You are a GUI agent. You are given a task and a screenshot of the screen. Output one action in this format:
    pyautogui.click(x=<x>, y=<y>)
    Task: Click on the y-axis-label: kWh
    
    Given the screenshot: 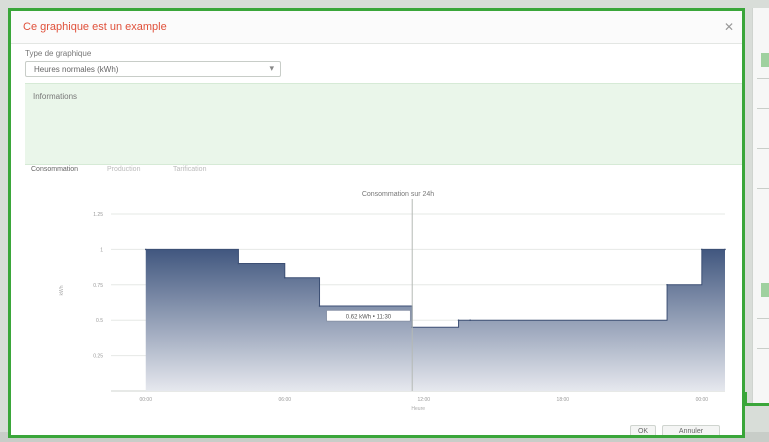 What is the action you would take?
    pyautogui.click(x=62, y=290)
    